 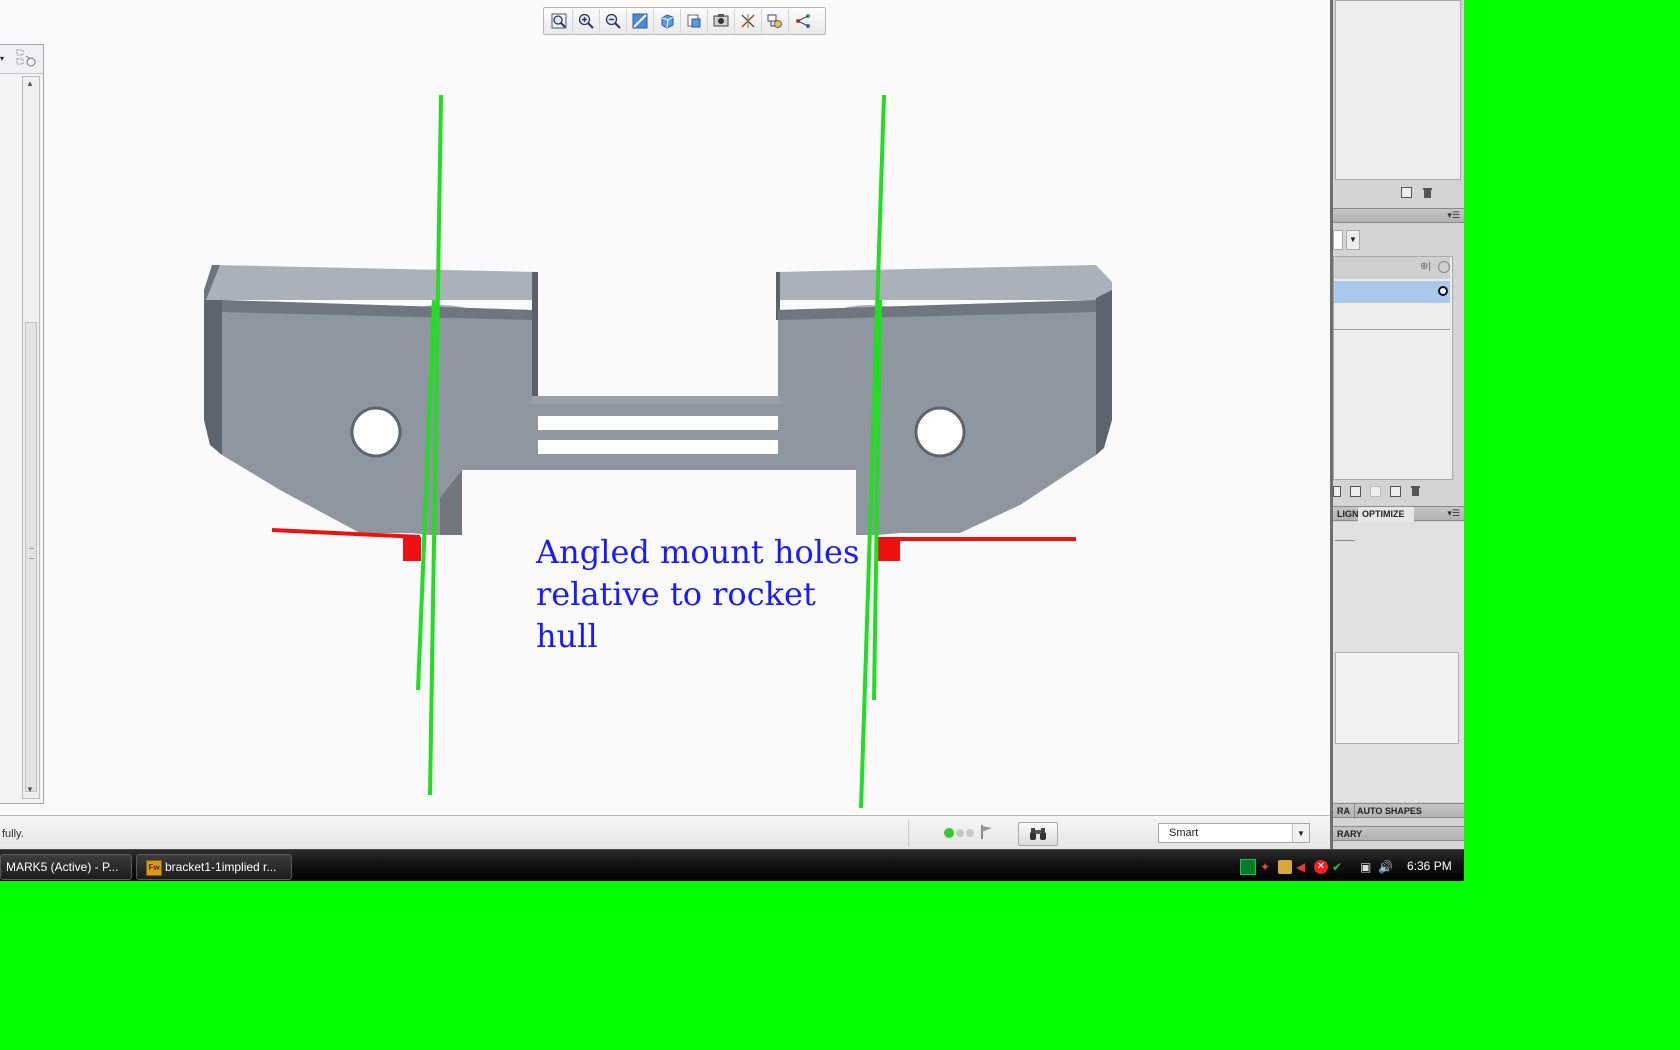 I want to click on panel-title-bar: ▾☰, so click(x=1398, y=215).